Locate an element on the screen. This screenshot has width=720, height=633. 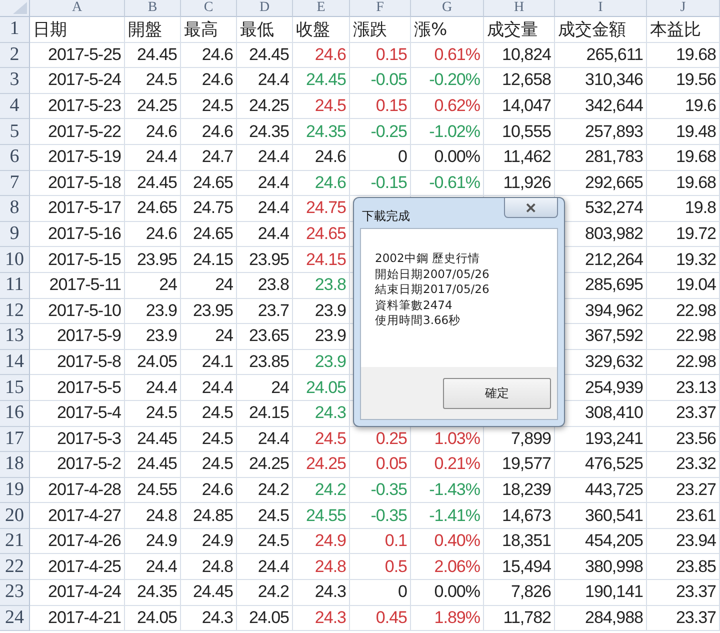
table-cell: 310,346 is located at coordinates (614, 80).